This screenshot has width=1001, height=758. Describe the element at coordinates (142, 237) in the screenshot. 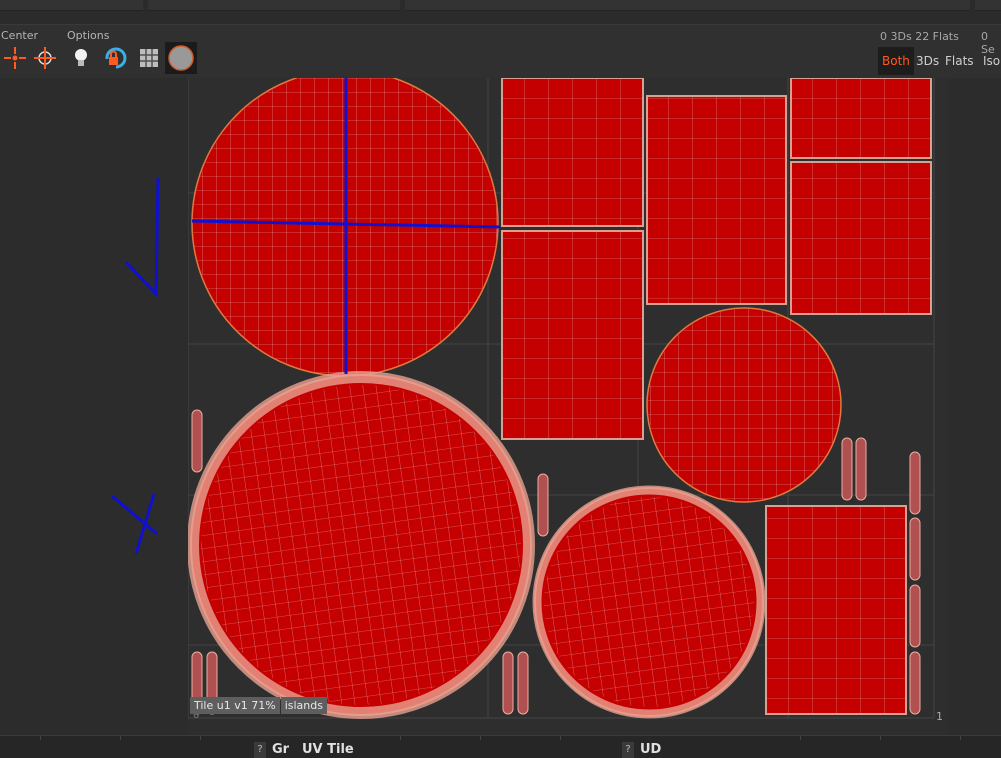

I see `checkmark-annotation` at that location.